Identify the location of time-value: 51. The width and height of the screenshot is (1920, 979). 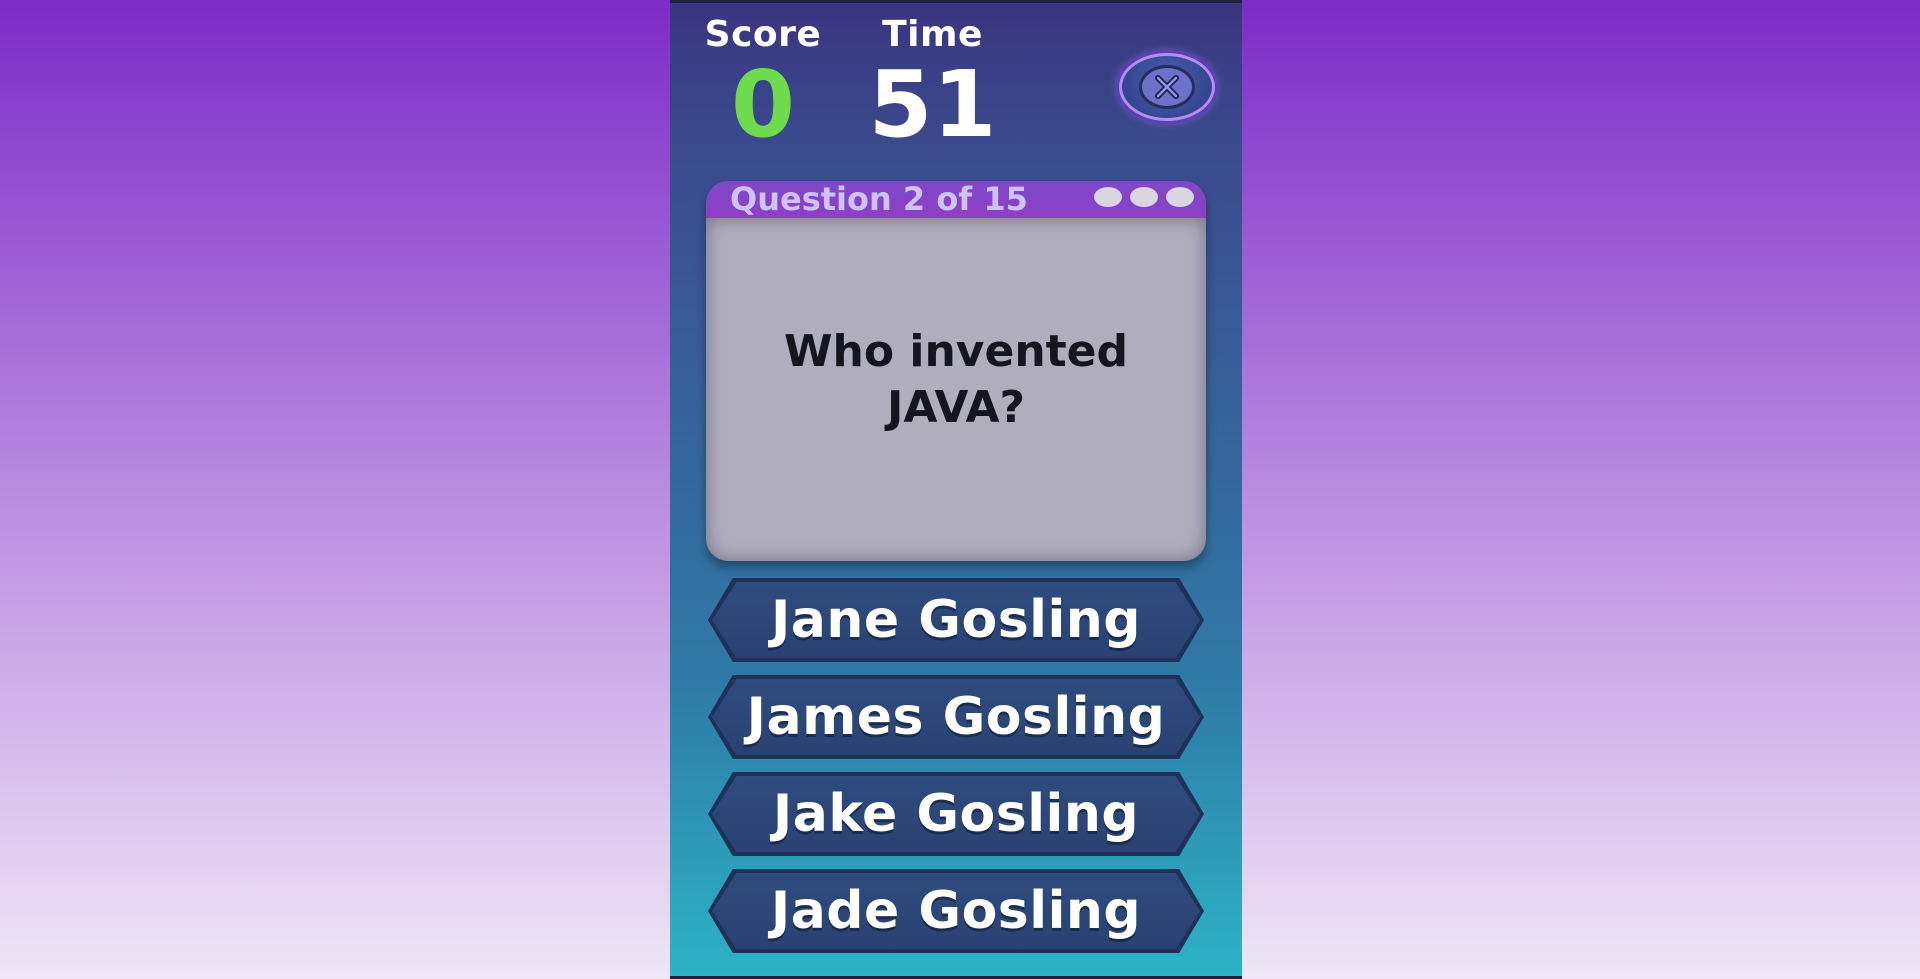
(932, 104).